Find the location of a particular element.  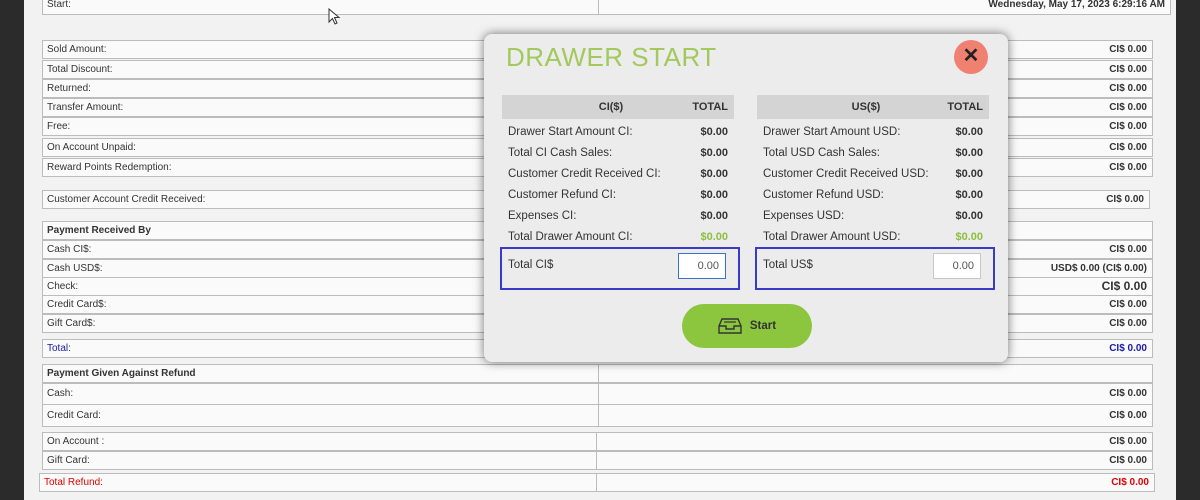

line-label: Customer Refund USD: is located at coordinates (823, 195).